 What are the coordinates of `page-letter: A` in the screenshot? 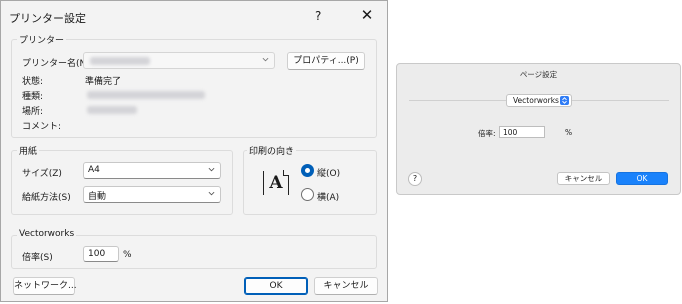 It's located at (276, 183).